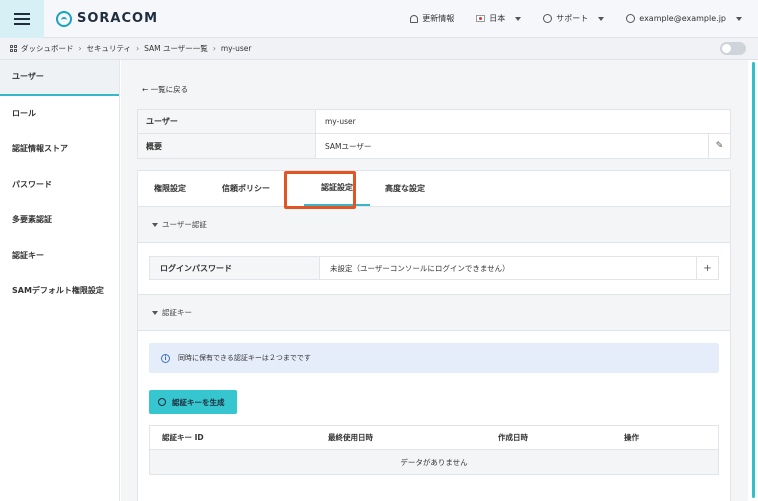 The image size is (758, 501). What do you see at coordinates (188, 188) in the screenshot?
I see `tab-permissions: 権限設定` at bounding box center [188, 188].